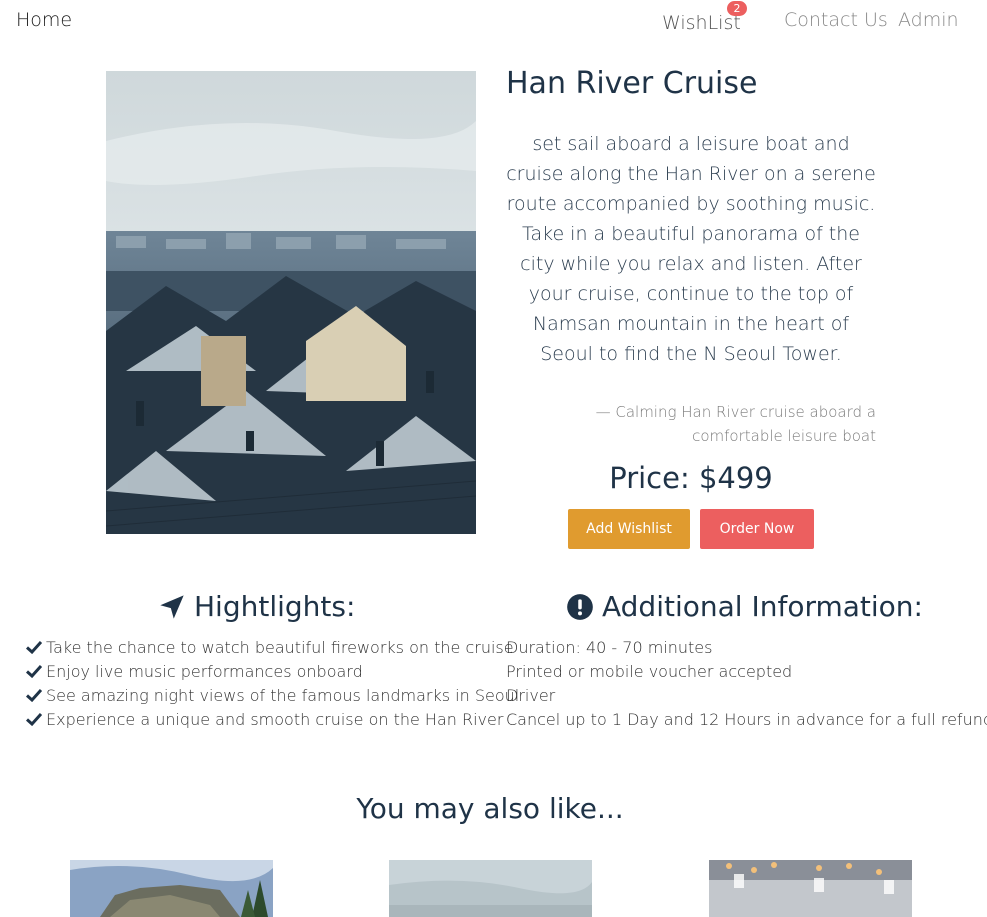 The image size is (987, 917). Describe the element at coordinates (275, 606) in the screenshot. I see `highlights-heading-text: Hightlights:` at that location.